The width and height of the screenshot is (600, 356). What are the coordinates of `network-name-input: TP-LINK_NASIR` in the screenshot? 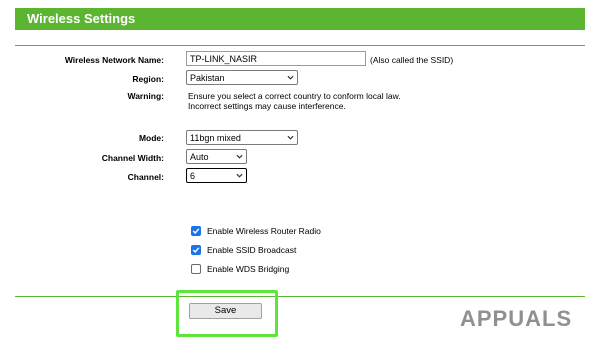 It's located at (276, 58).